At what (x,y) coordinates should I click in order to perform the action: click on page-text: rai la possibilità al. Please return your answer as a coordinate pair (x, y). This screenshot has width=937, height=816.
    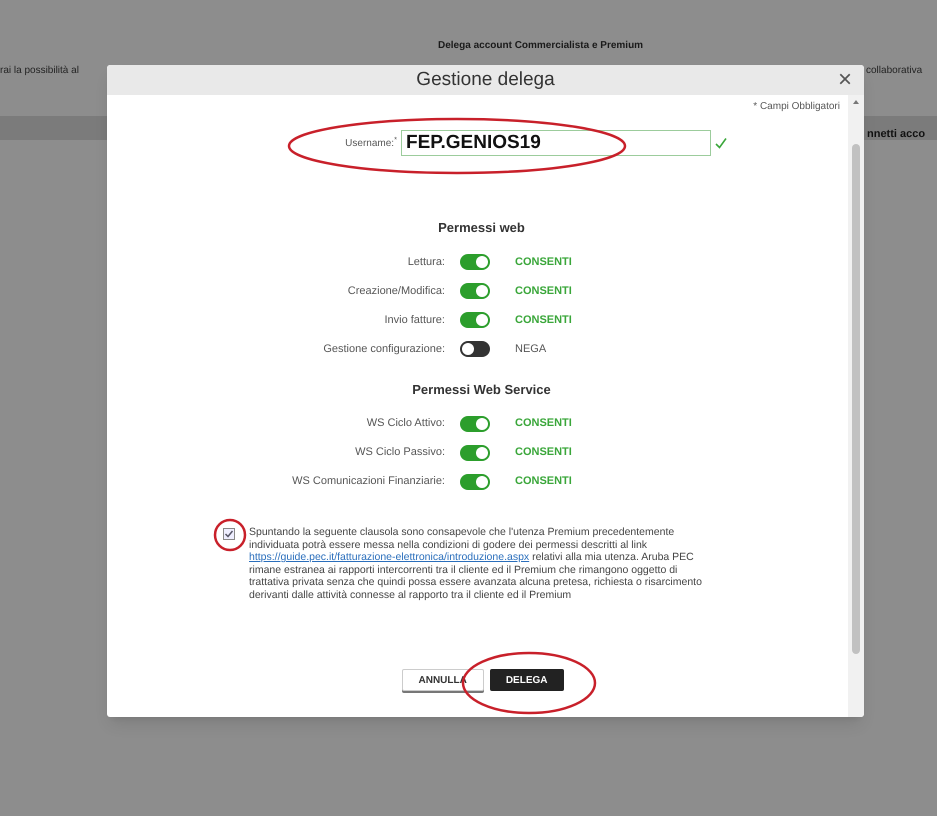
    Looking at the image, I should click on (39, 71).